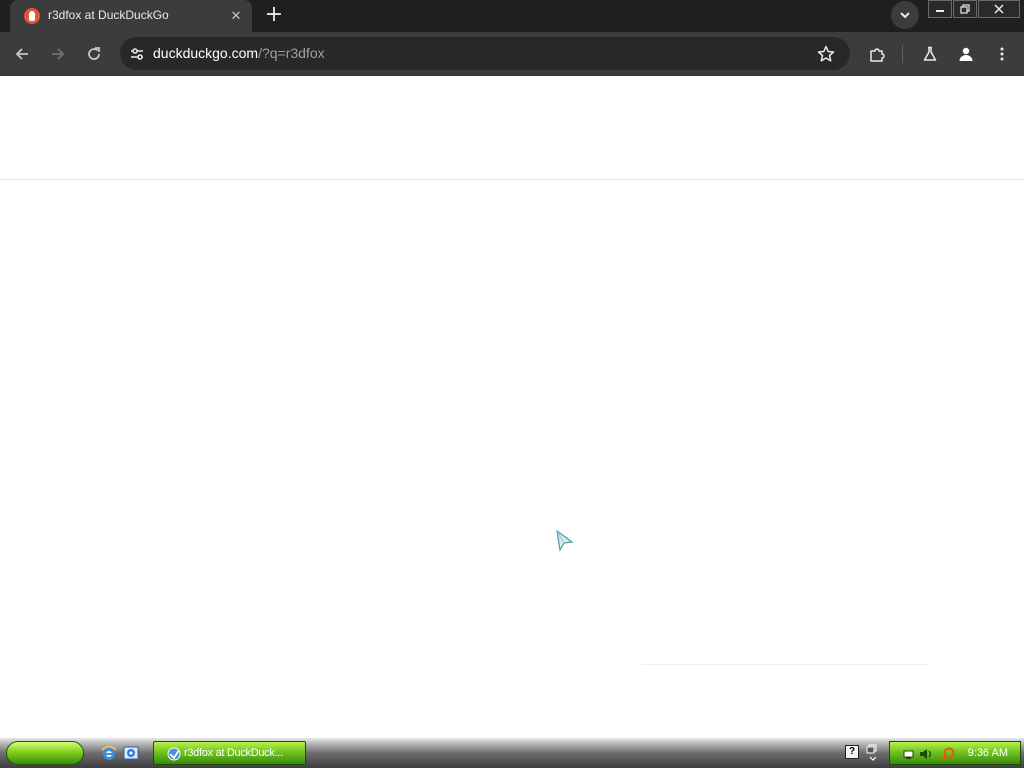 The height and width of the screenshot is (768, 1024). I want to click on chevron-down-icon, so click(905, 15).